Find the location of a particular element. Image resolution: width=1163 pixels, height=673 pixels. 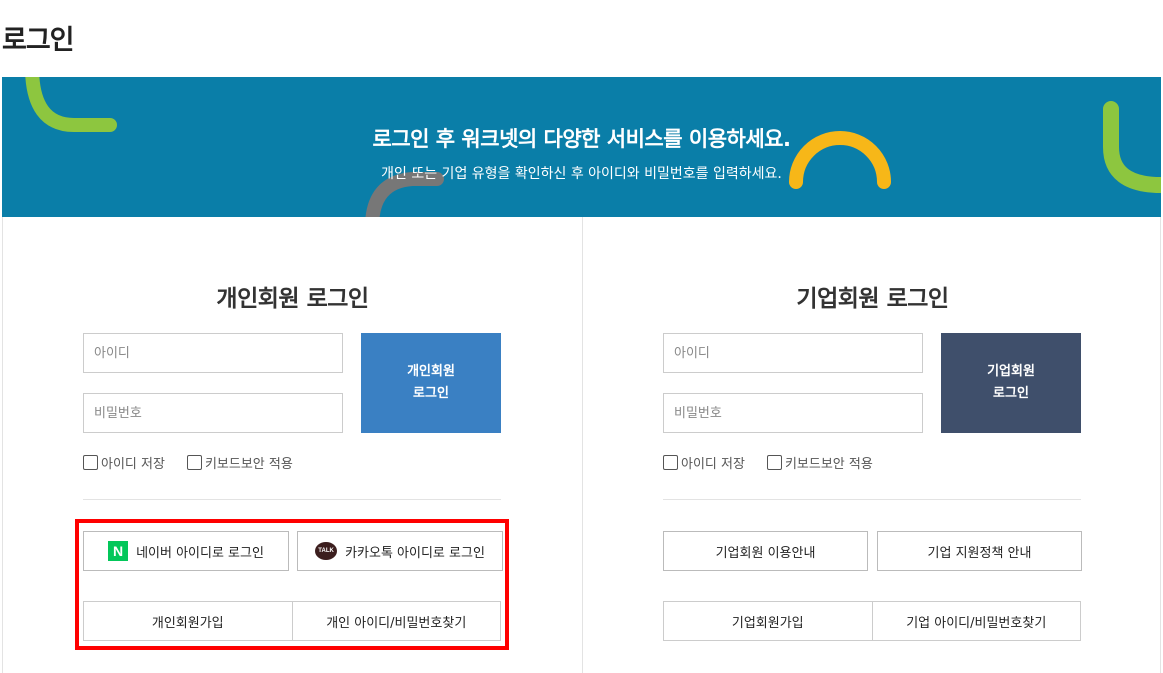

banner-subheading: 개인 또는 기업 유형을 확인하신 후 아이디와 비밀번호를 입력하세요. is located at coordinates (581, 174).